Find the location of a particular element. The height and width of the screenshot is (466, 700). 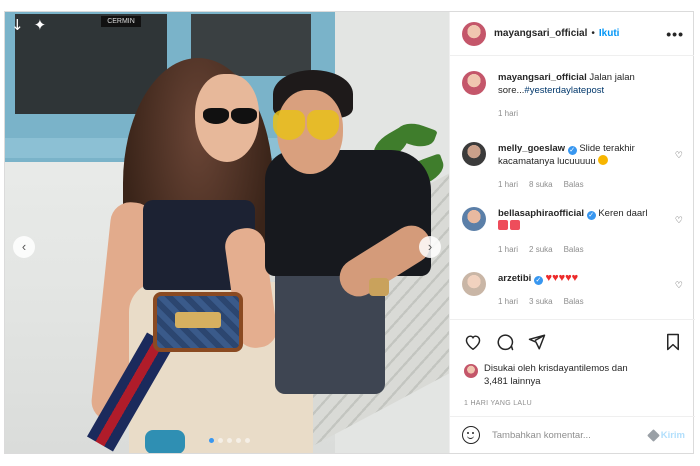

post-date: 1 HARI YANG LALU is located at coordinates (572, 403).